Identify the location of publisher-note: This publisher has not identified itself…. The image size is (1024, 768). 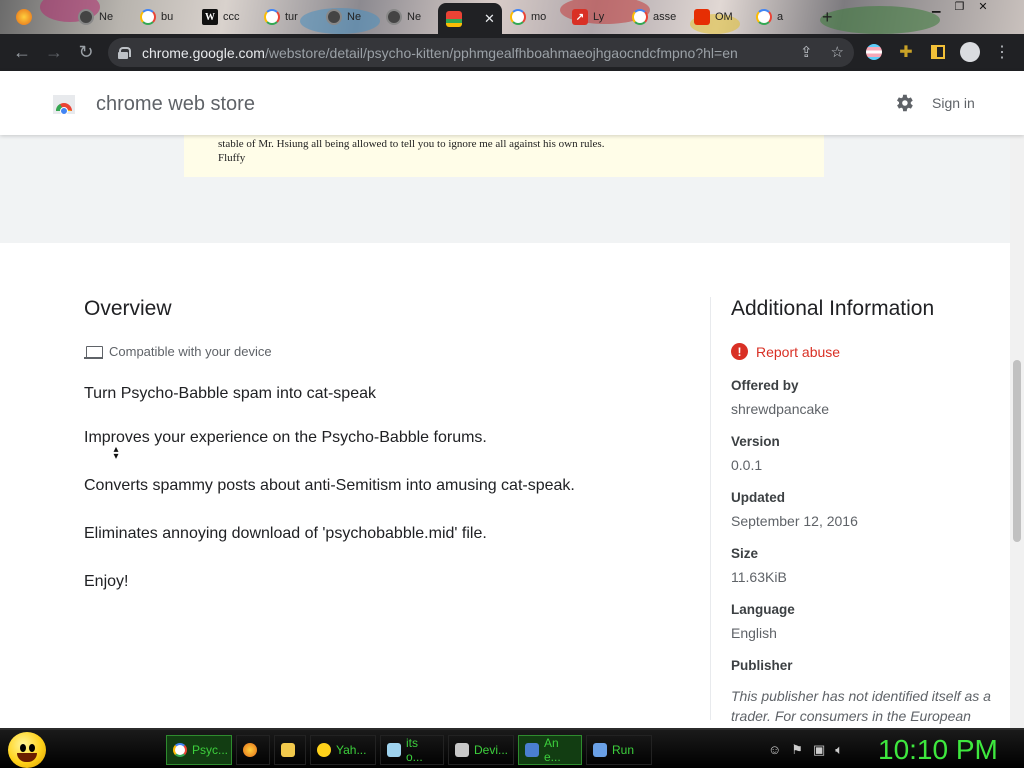
(861, 706).